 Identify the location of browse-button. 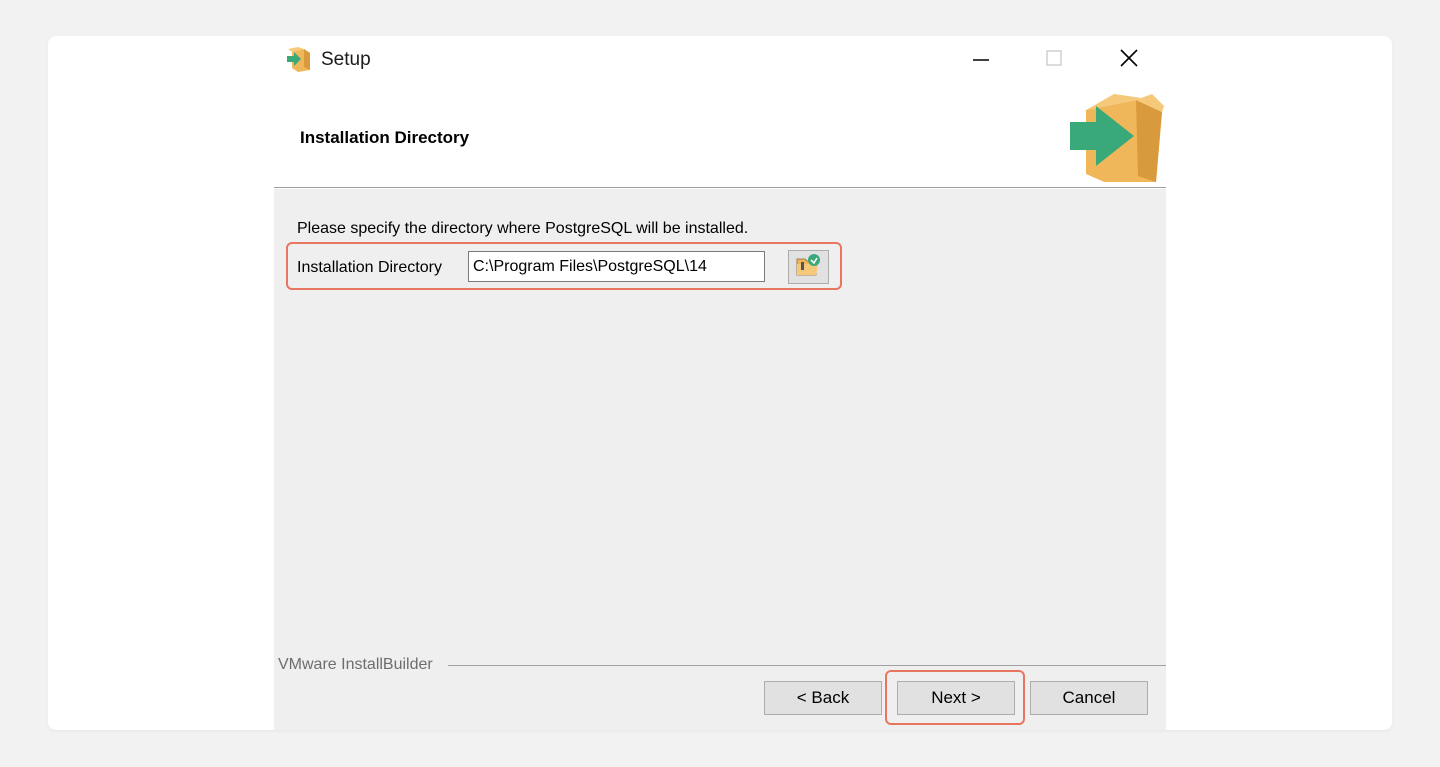
(808, 267).